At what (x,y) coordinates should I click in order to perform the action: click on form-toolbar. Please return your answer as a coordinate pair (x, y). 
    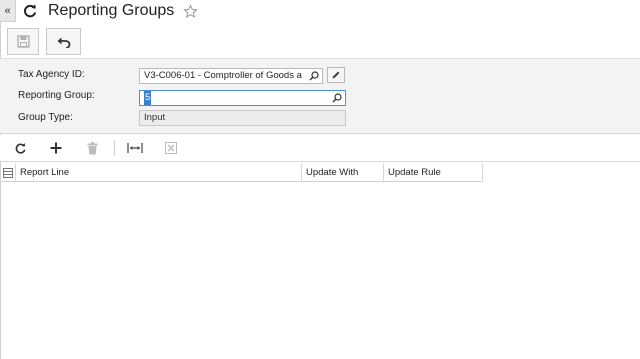
    Looking at the image, I should click on (47, 41).